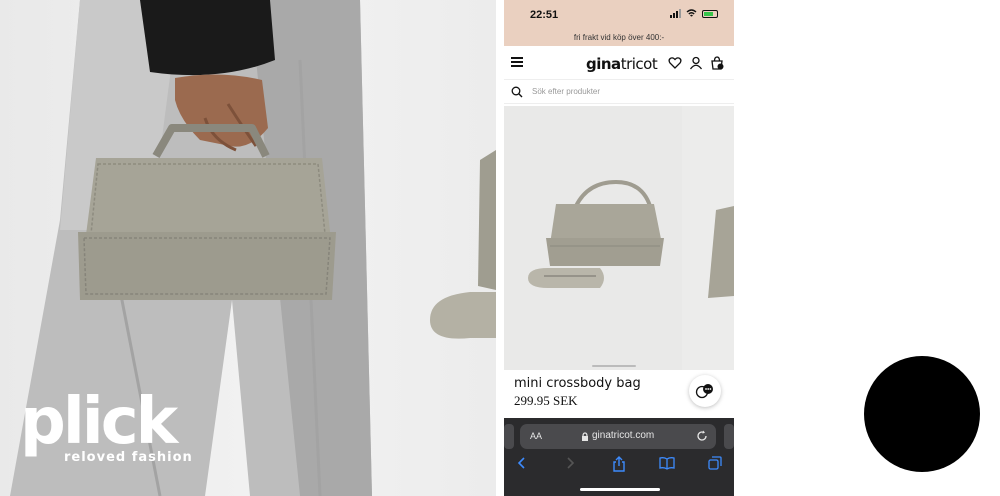 This screenshot has height=496, width=1000. Describe the element at coordinates (623, 435) in the screenshot. I see `url-text: ginatricot.com` at that location.